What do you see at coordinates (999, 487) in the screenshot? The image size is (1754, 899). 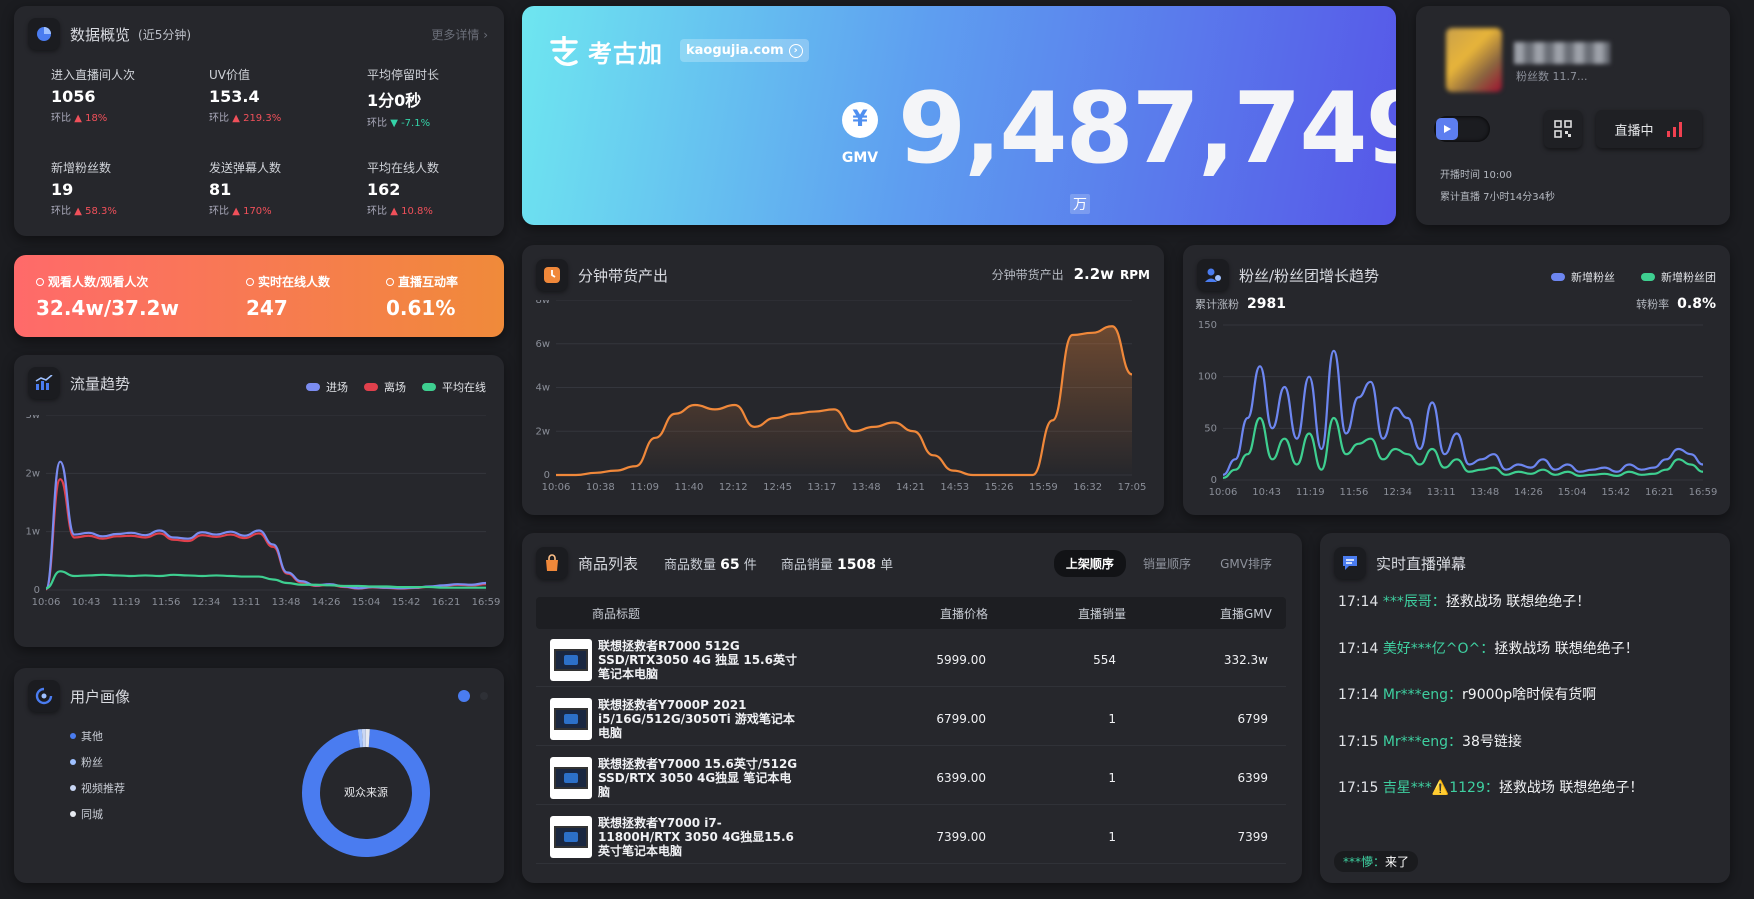 I see `x-tick-label: 15:26` at bounding box center [999, 487].